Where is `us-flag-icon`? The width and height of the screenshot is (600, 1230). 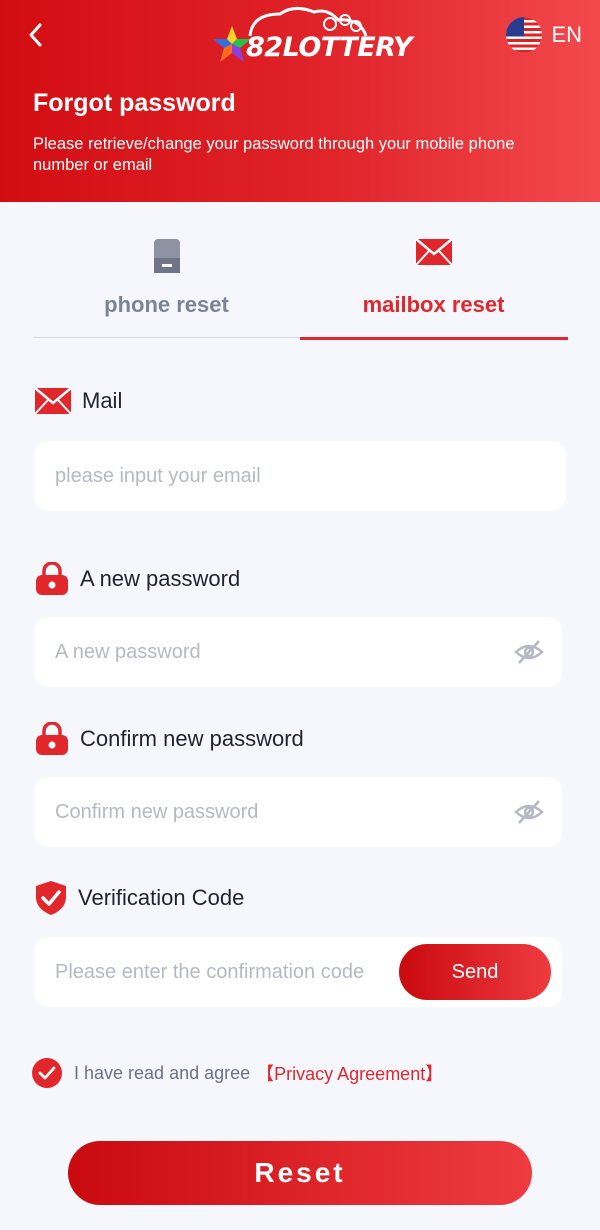 us-flag-icon is located at coordinates (524, 35).